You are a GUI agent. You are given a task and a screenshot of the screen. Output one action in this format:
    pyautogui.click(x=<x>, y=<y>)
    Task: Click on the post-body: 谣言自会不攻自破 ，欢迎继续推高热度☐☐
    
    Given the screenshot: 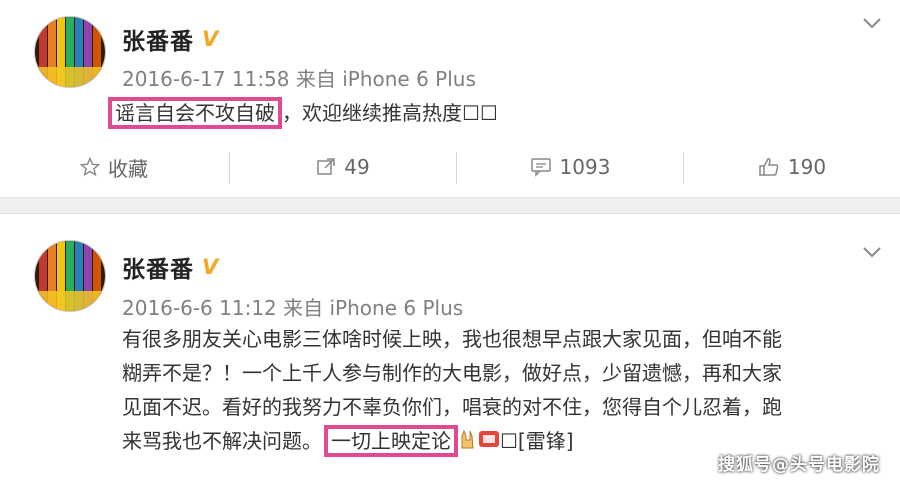 What is the action you would take?
    pyautogui.click(x=303, y=113)
    